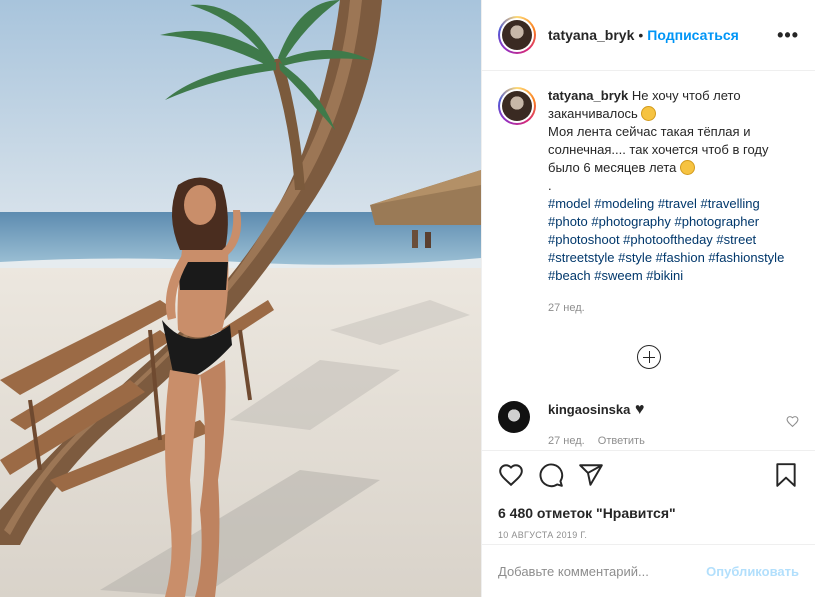  I want to click on commenter-avatar, so click(514, 417).